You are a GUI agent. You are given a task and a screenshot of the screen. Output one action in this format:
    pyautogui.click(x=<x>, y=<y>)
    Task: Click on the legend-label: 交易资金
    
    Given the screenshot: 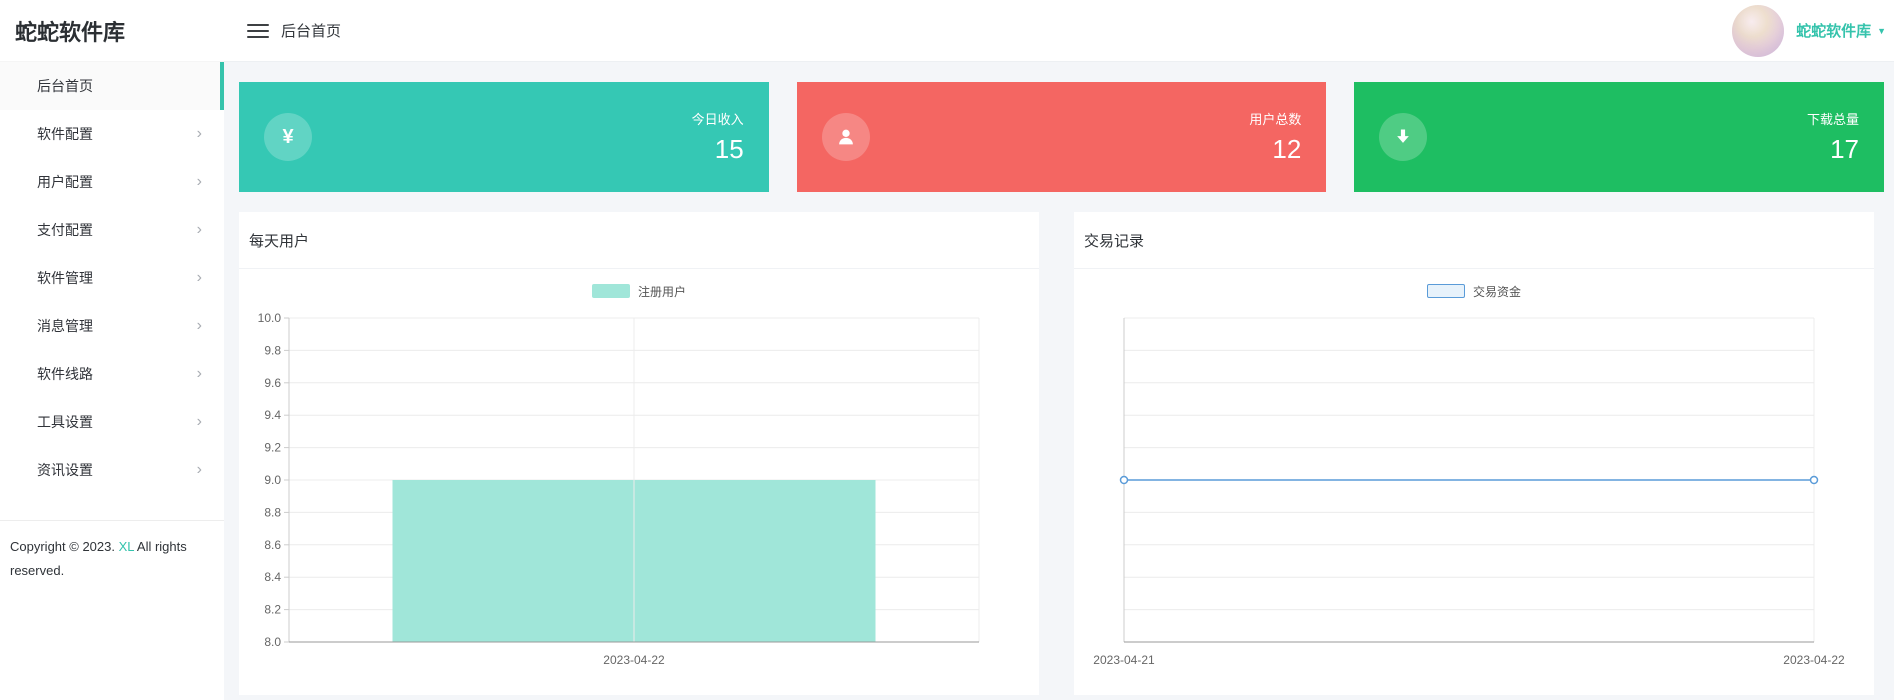 What is the action you would take?
    pyautogui.click(x=1496, y=291)
    